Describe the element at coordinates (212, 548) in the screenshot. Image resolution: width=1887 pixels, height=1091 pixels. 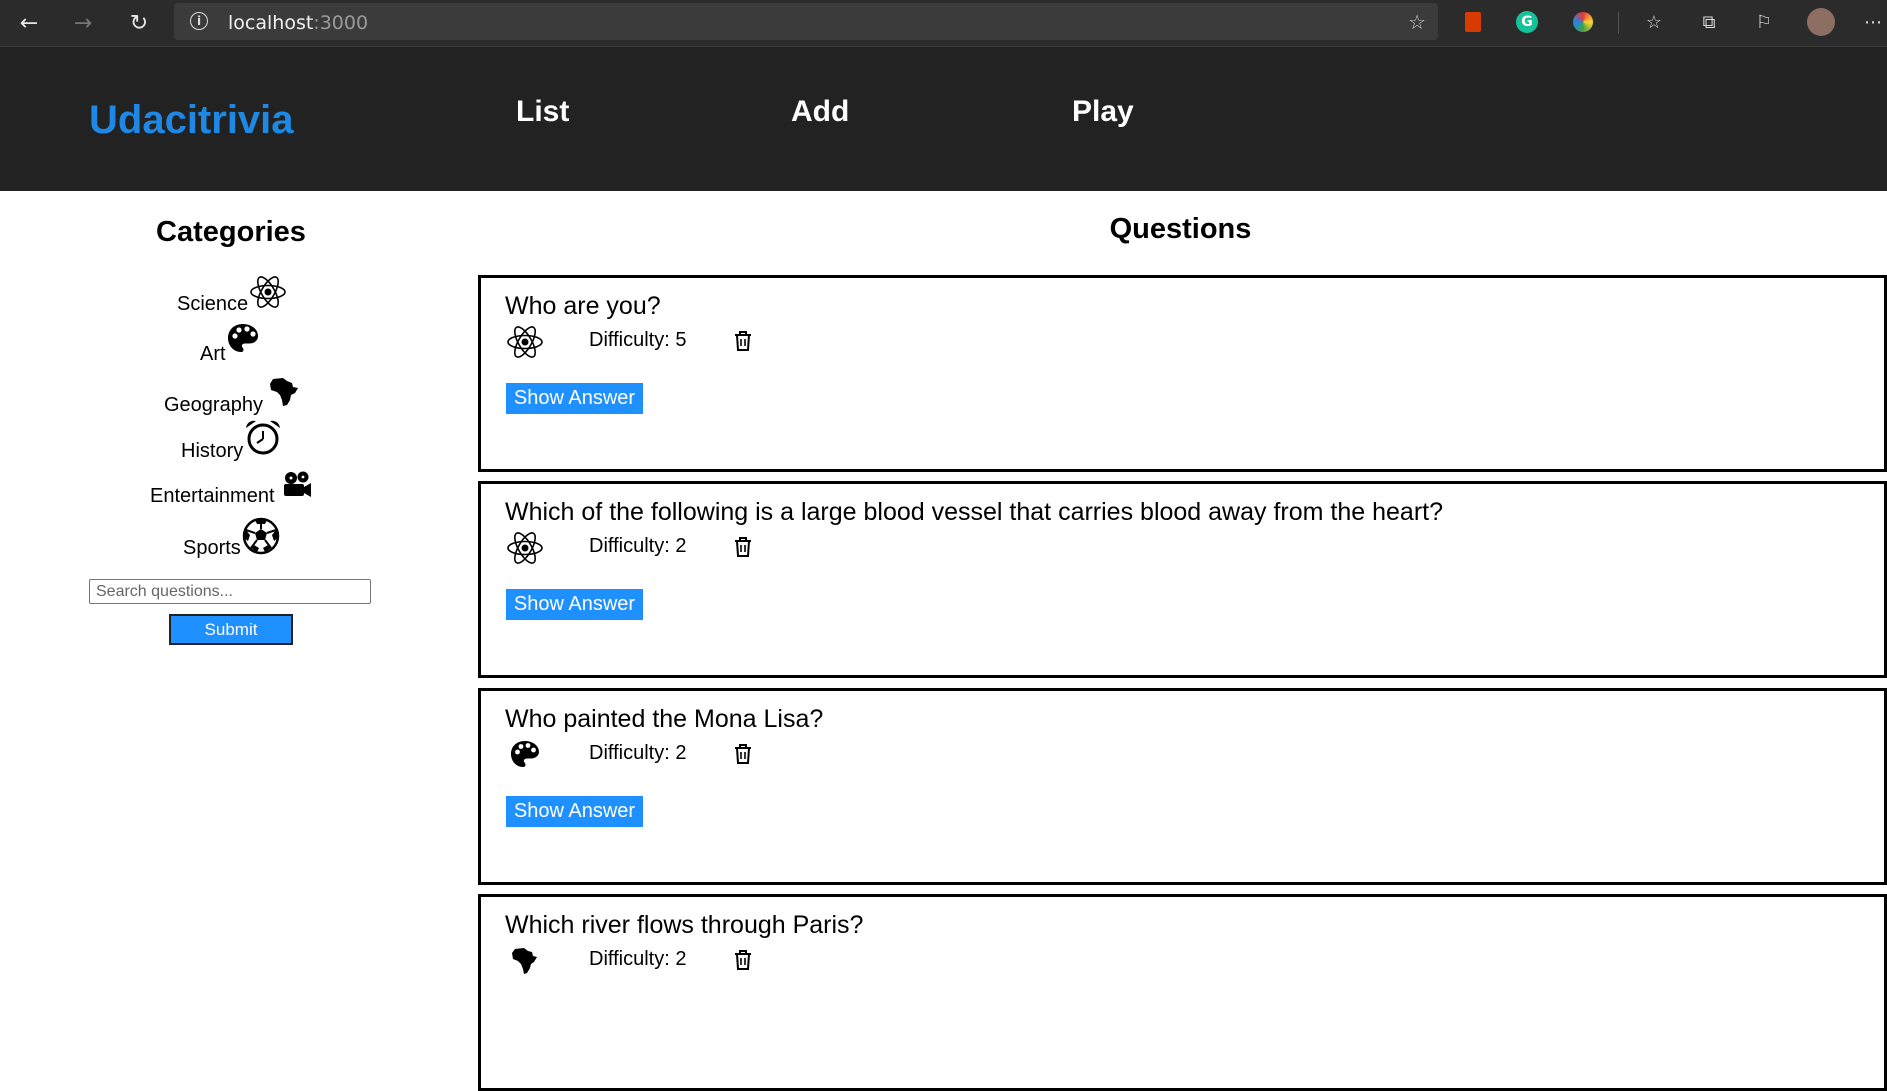
I see `category-label: Sports` at that location.